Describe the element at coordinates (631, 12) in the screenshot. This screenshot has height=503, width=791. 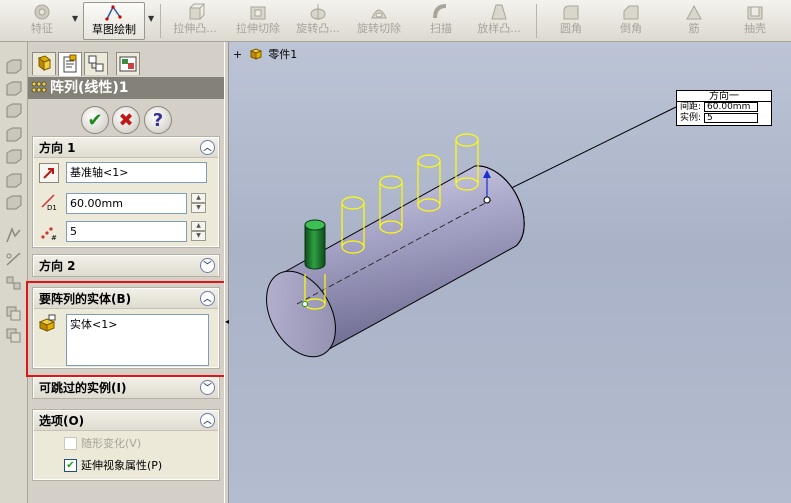
I see `chamfer-icon` at that location.